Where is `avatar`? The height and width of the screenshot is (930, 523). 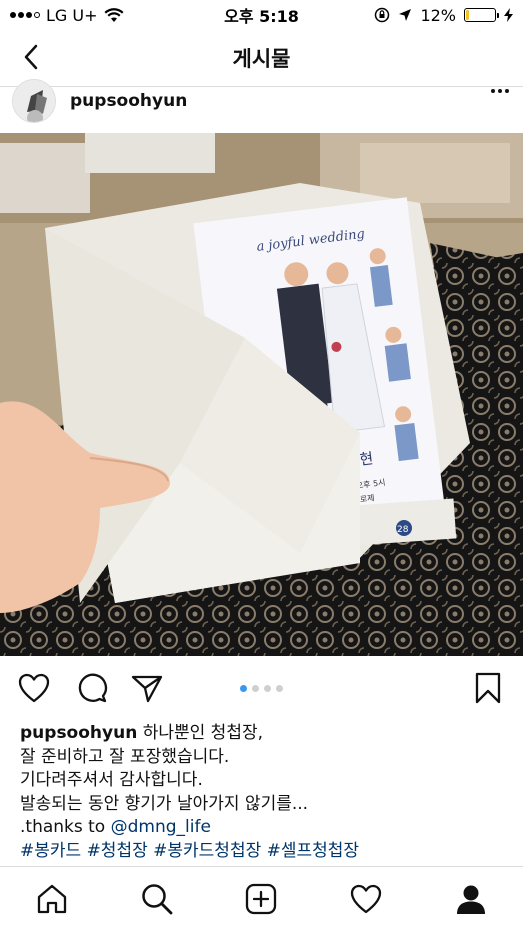 avatar is located at coordinates (34, 101).